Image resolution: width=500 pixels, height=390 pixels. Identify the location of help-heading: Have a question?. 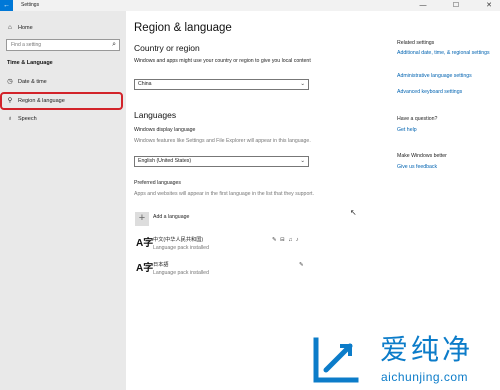
(417, 119).